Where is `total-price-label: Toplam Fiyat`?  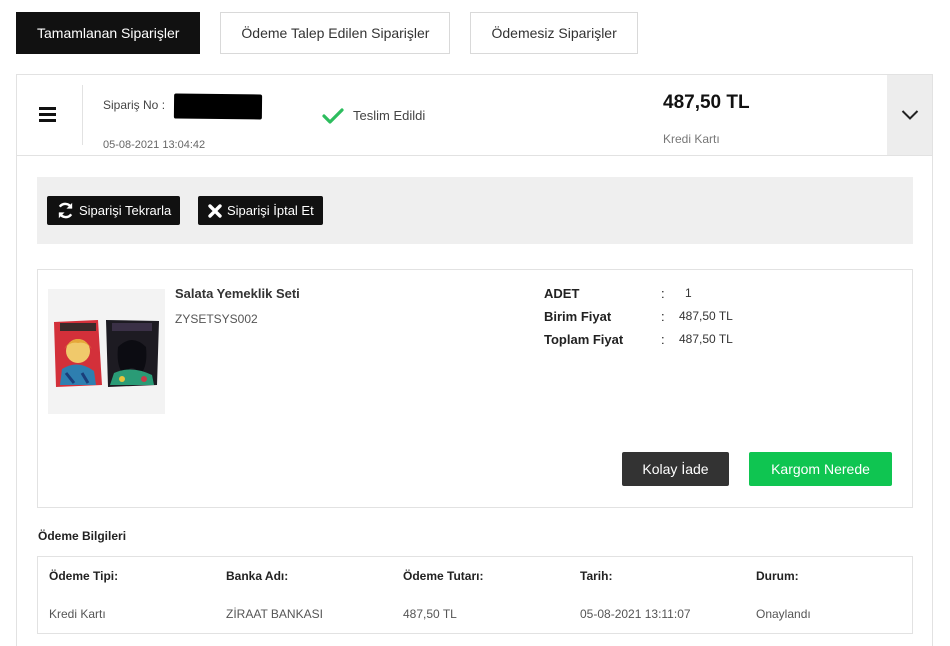
total-price-label: Toplam Fiyat is located at coordinates (584, 339).